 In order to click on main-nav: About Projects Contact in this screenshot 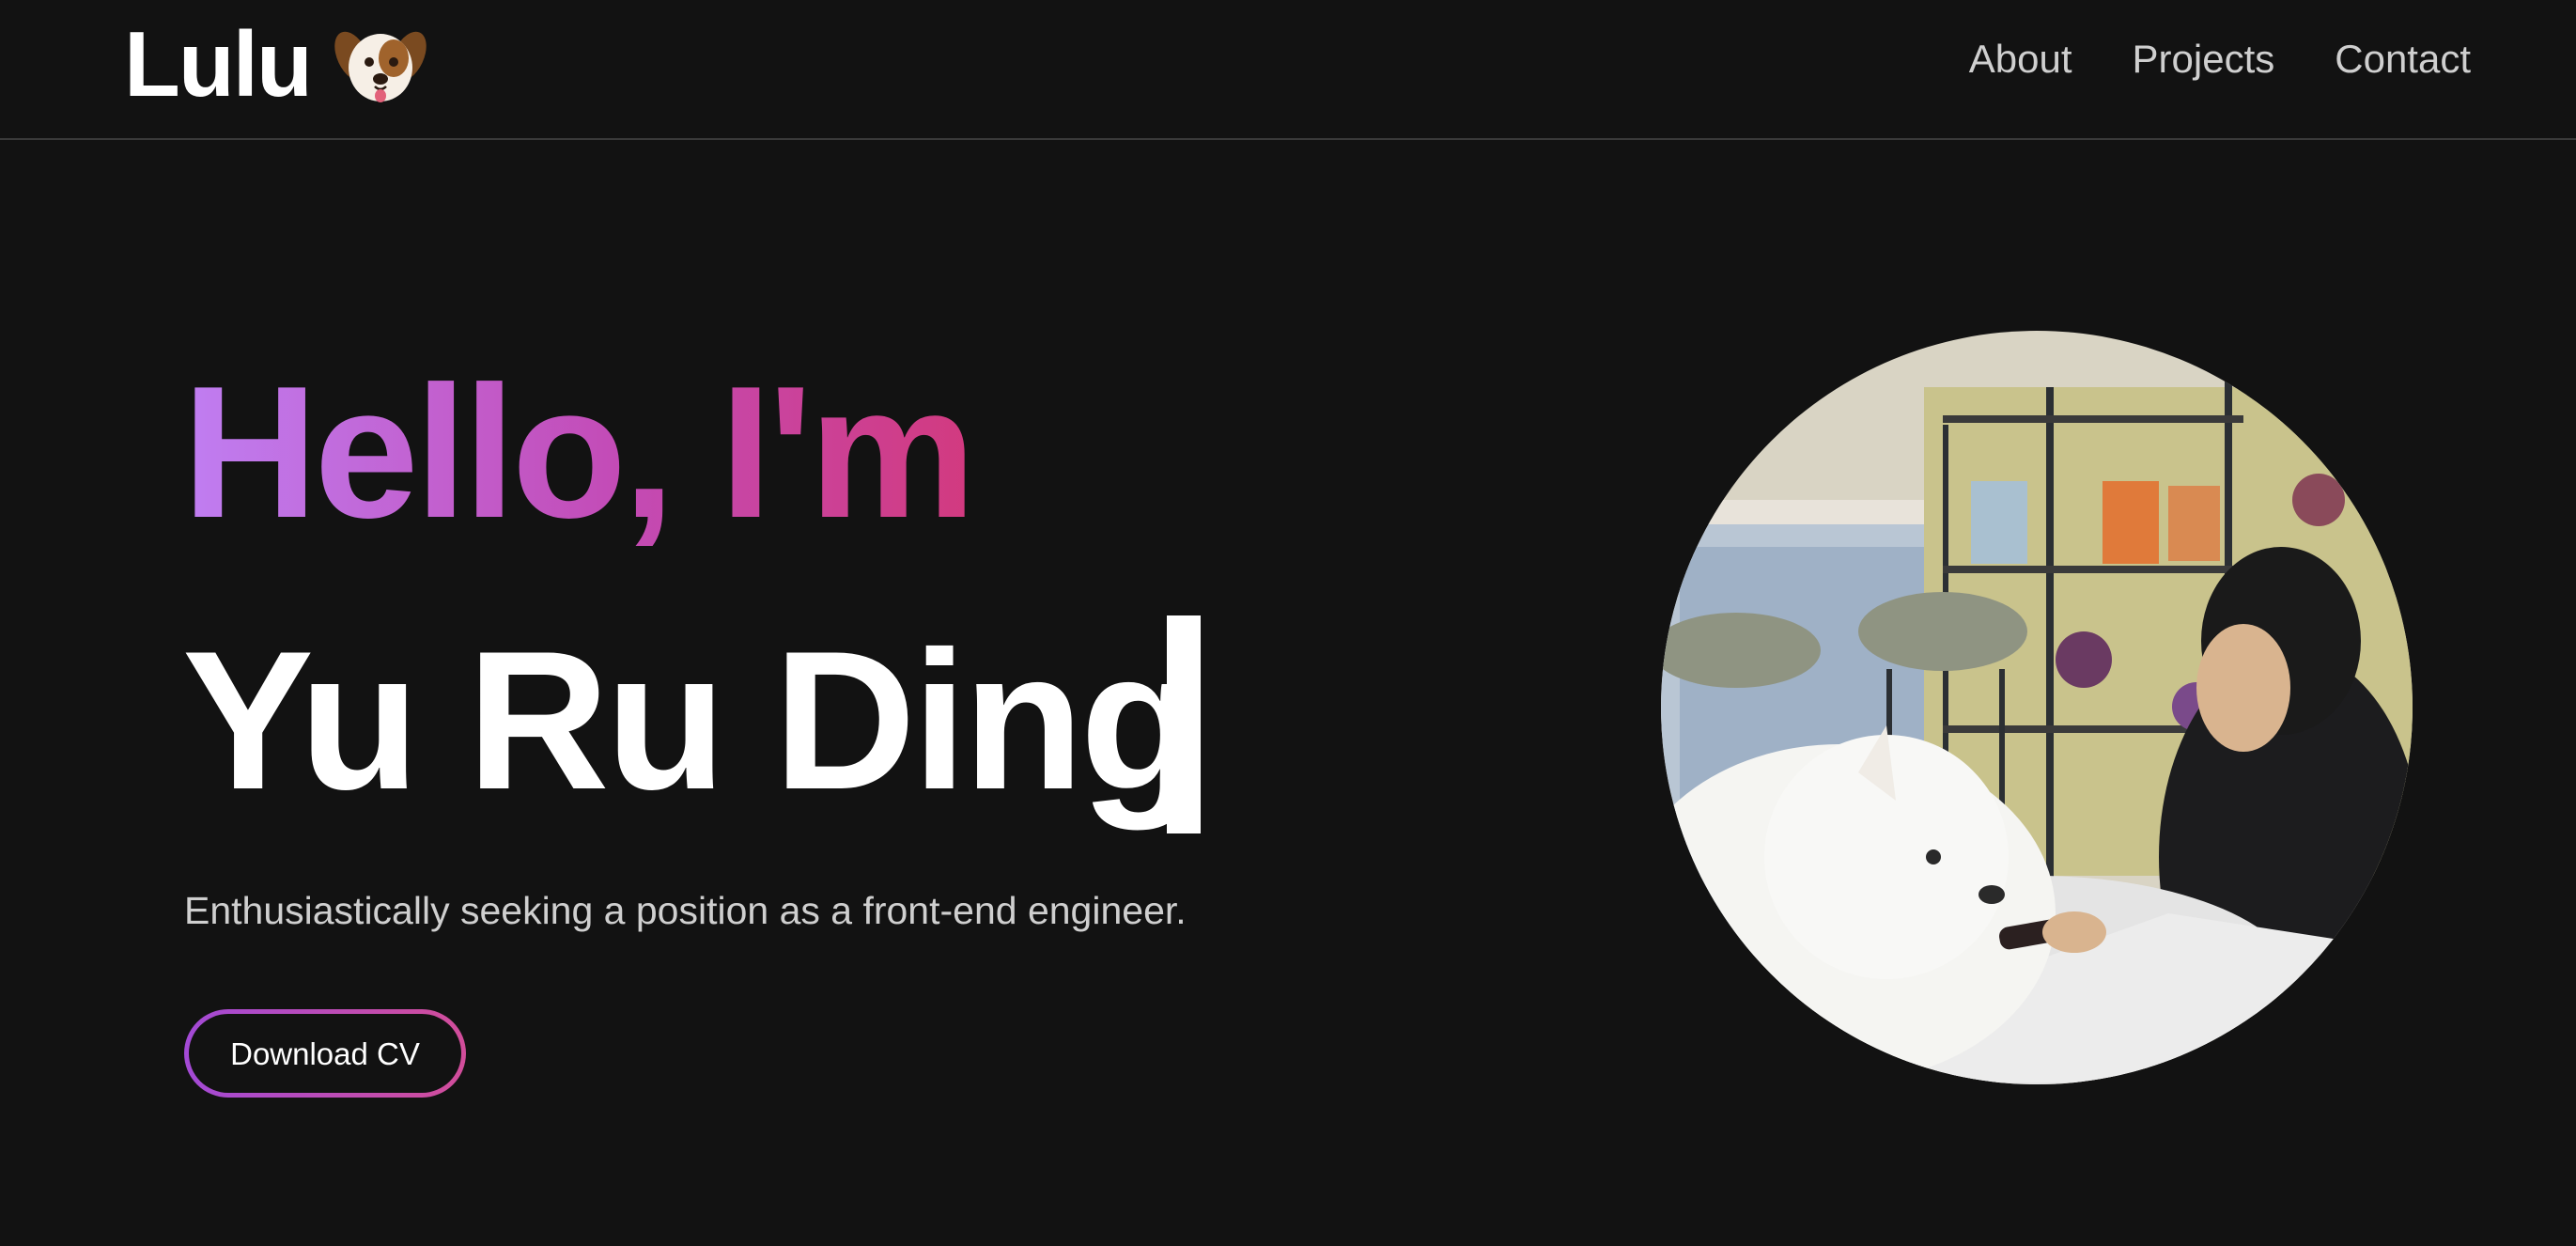, I will do `click(2220, 59)`.